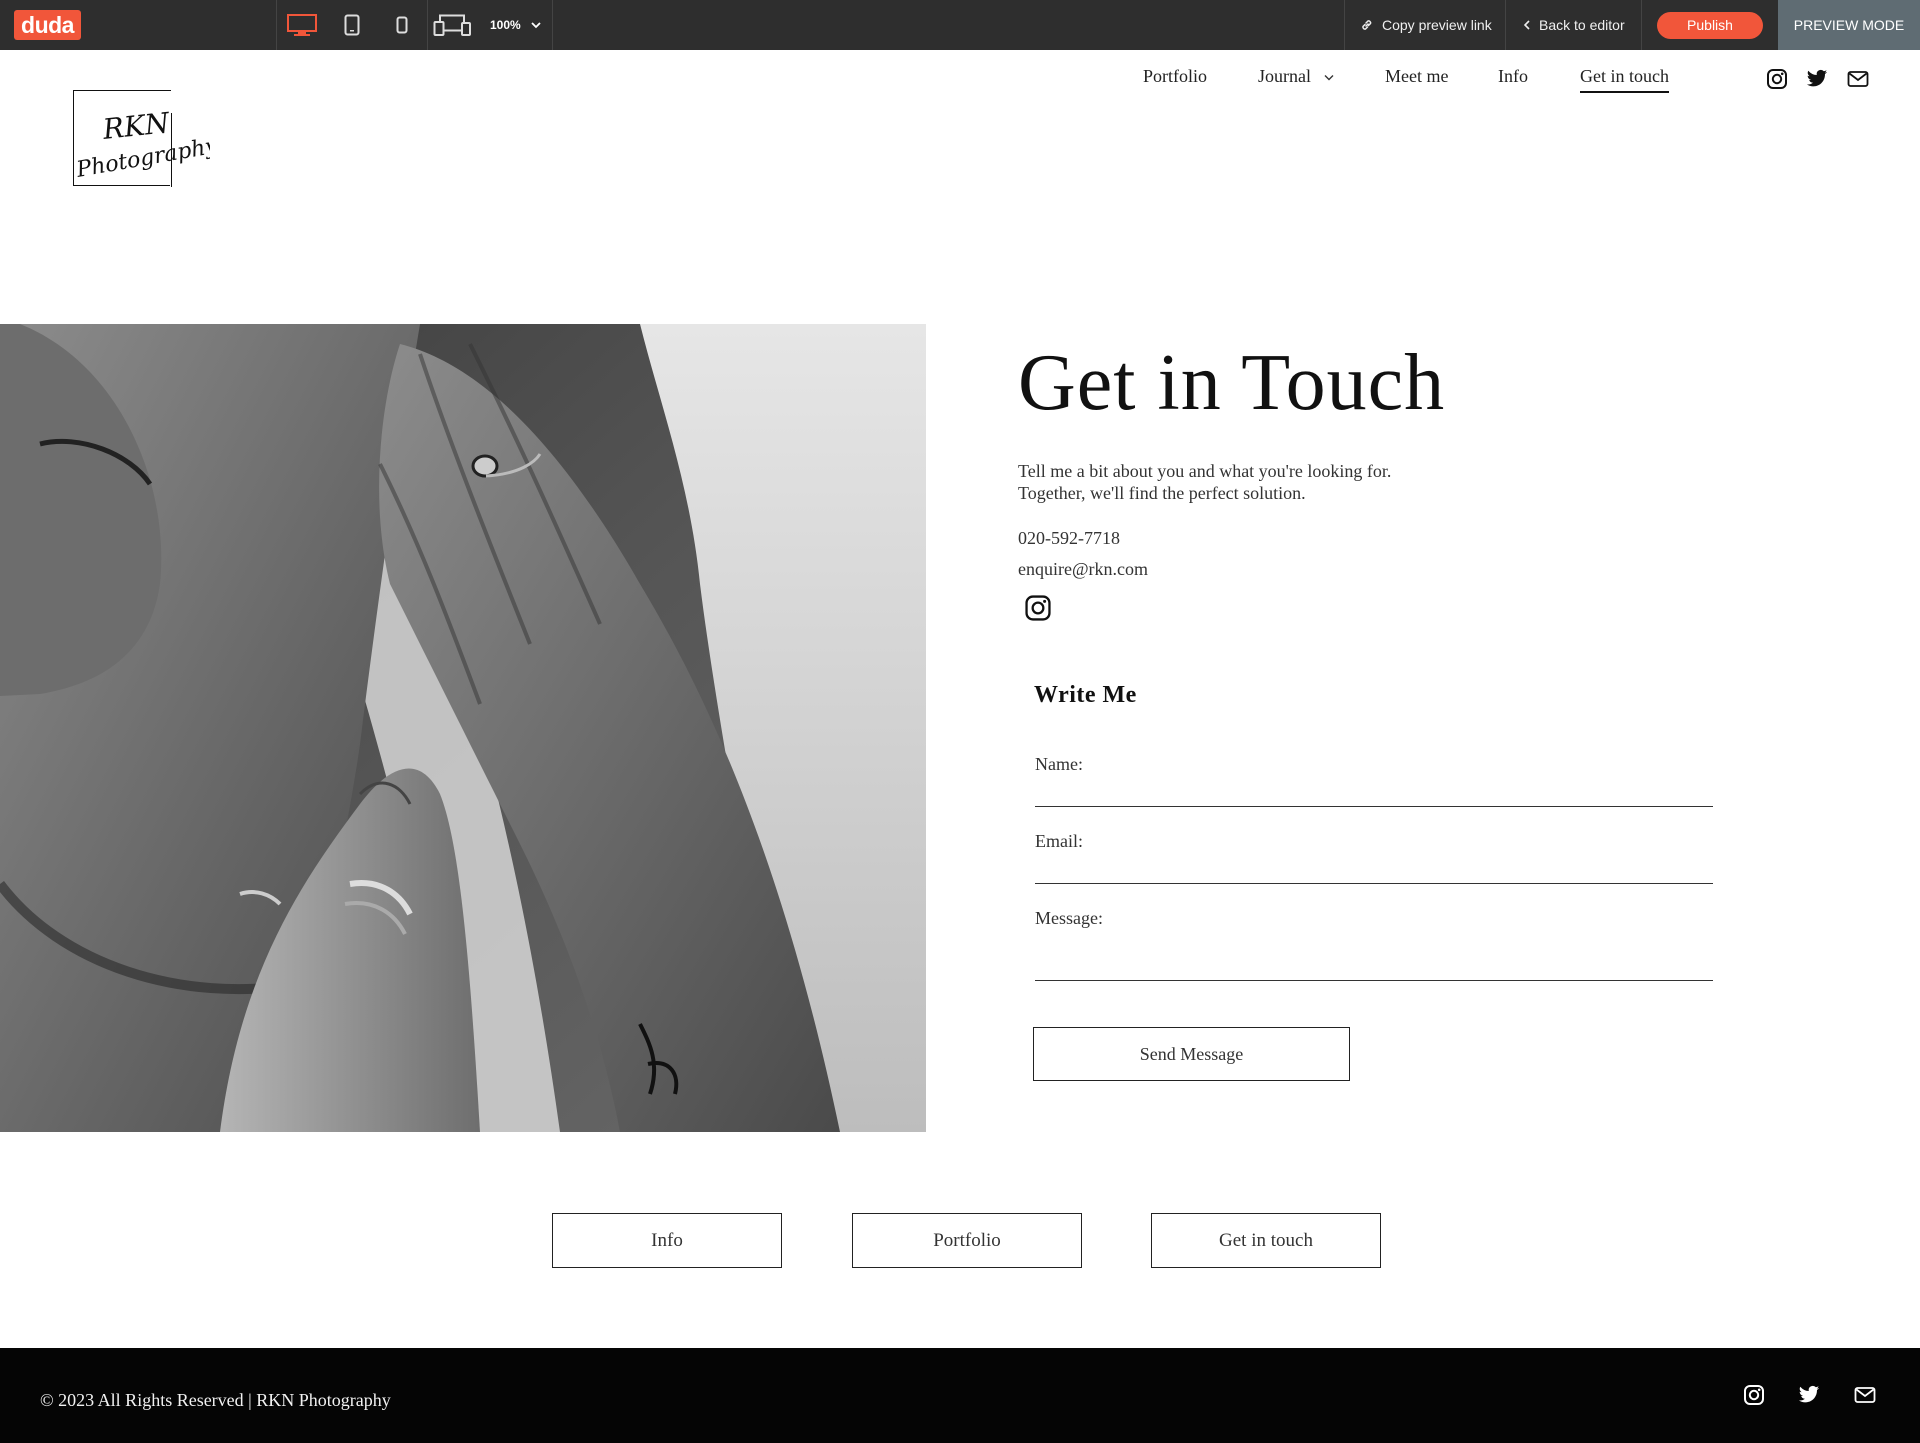 This screenshot has width=1920, height=1443. Describe the element at coordinates (1513, 76) in the screenshot. I see `nav-item-info: Info` at that location.